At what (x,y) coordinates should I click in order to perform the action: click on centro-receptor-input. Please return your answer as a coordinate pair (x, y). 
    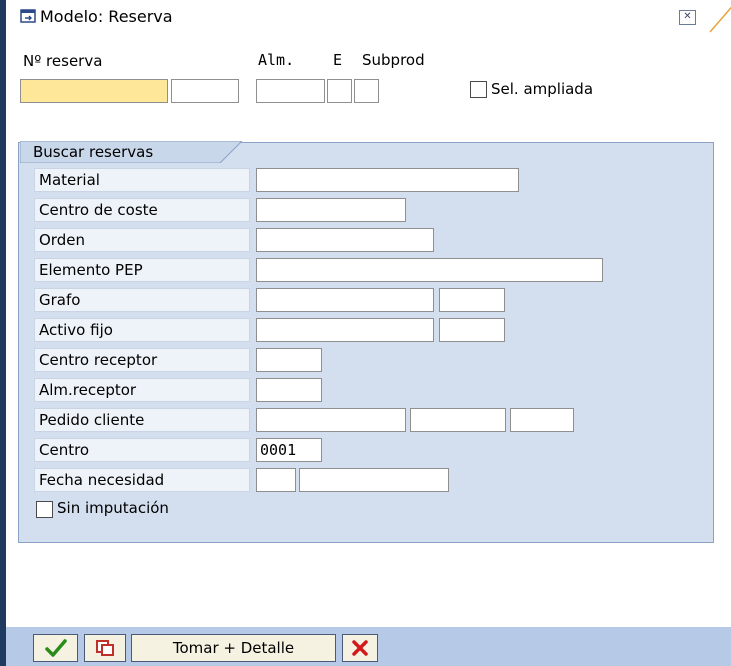
    Looking at the image, I should click on (289, 360).